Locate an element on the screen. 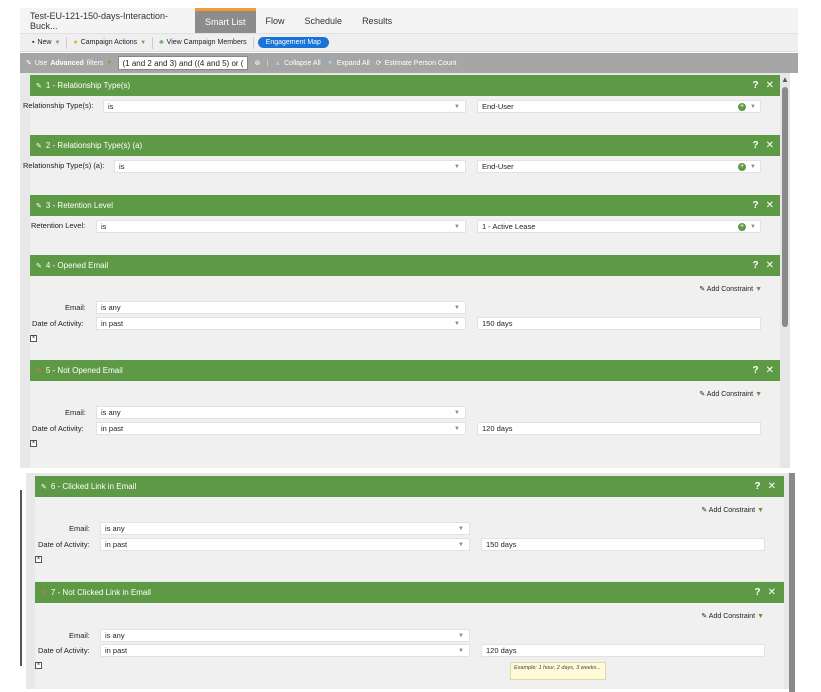  view-members-label: View Campaign Members is located at coordinates (206, 42).